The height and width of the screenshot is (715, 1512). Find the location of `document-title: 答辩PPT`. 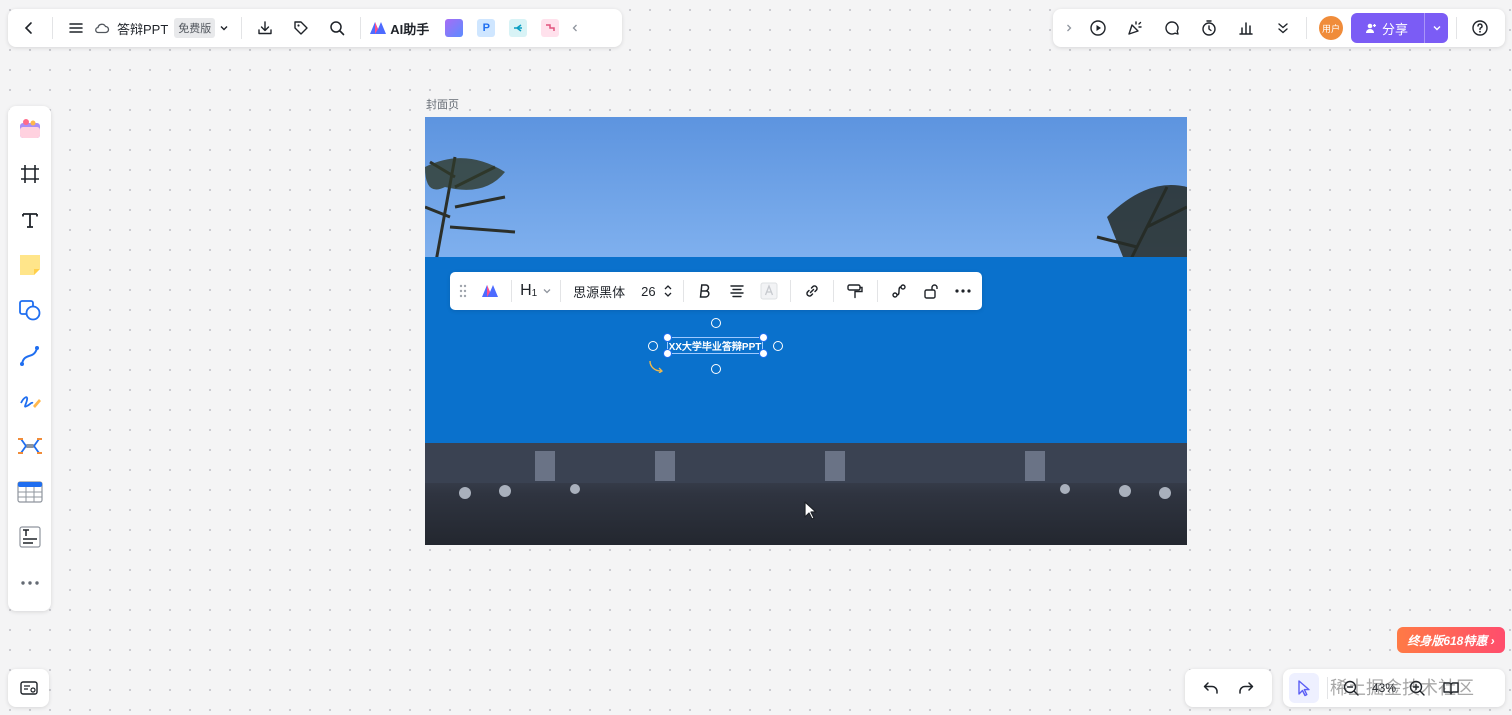

document-title: 答辩PPT is located at coordinates (142, 28).